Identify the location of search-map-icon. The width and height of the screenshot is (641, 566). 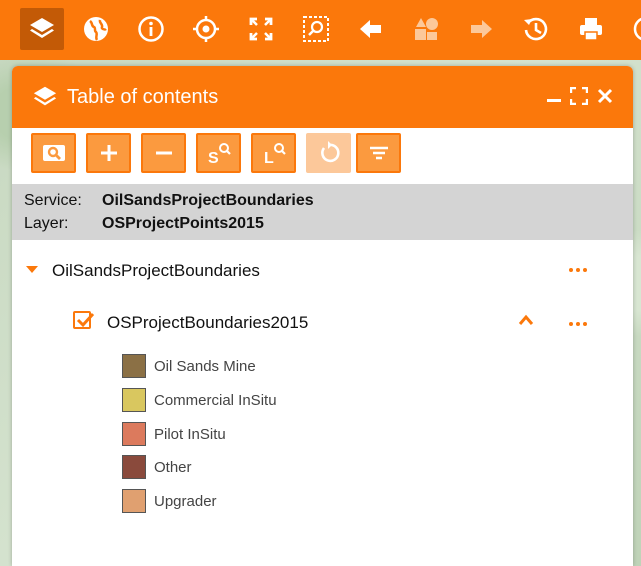
(53, 153).